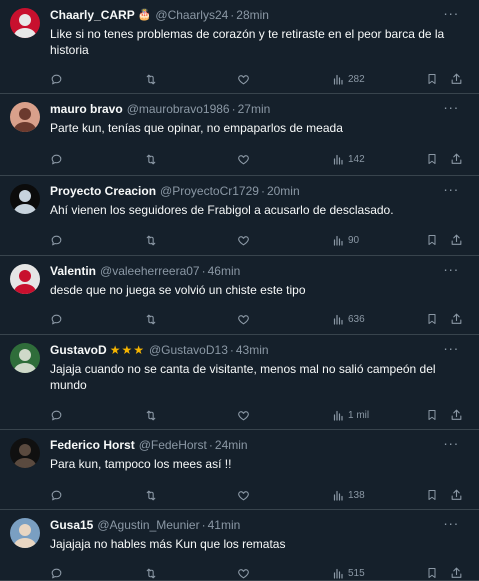 The height and width of the screenshot is (581, 479). What do you see at coordinates (191, 15) in the screenshot?
I see `user-handle: @Chaarlys24` at bounding box center [191, 15].